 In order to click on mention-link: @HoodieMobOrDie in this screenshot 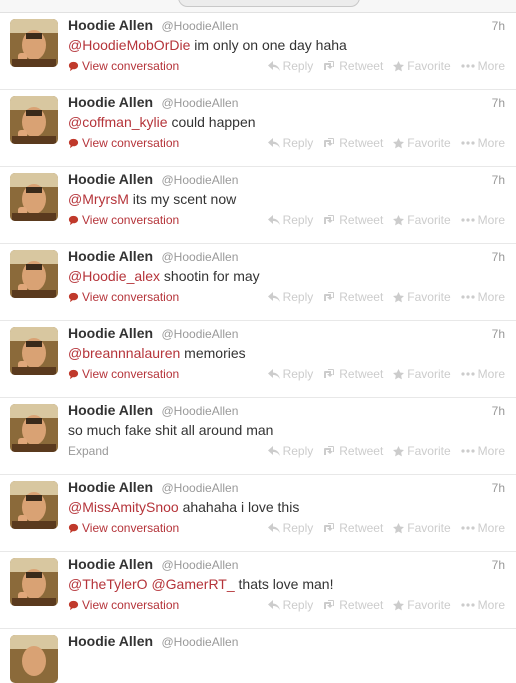, I will do `click(129, 45)`.